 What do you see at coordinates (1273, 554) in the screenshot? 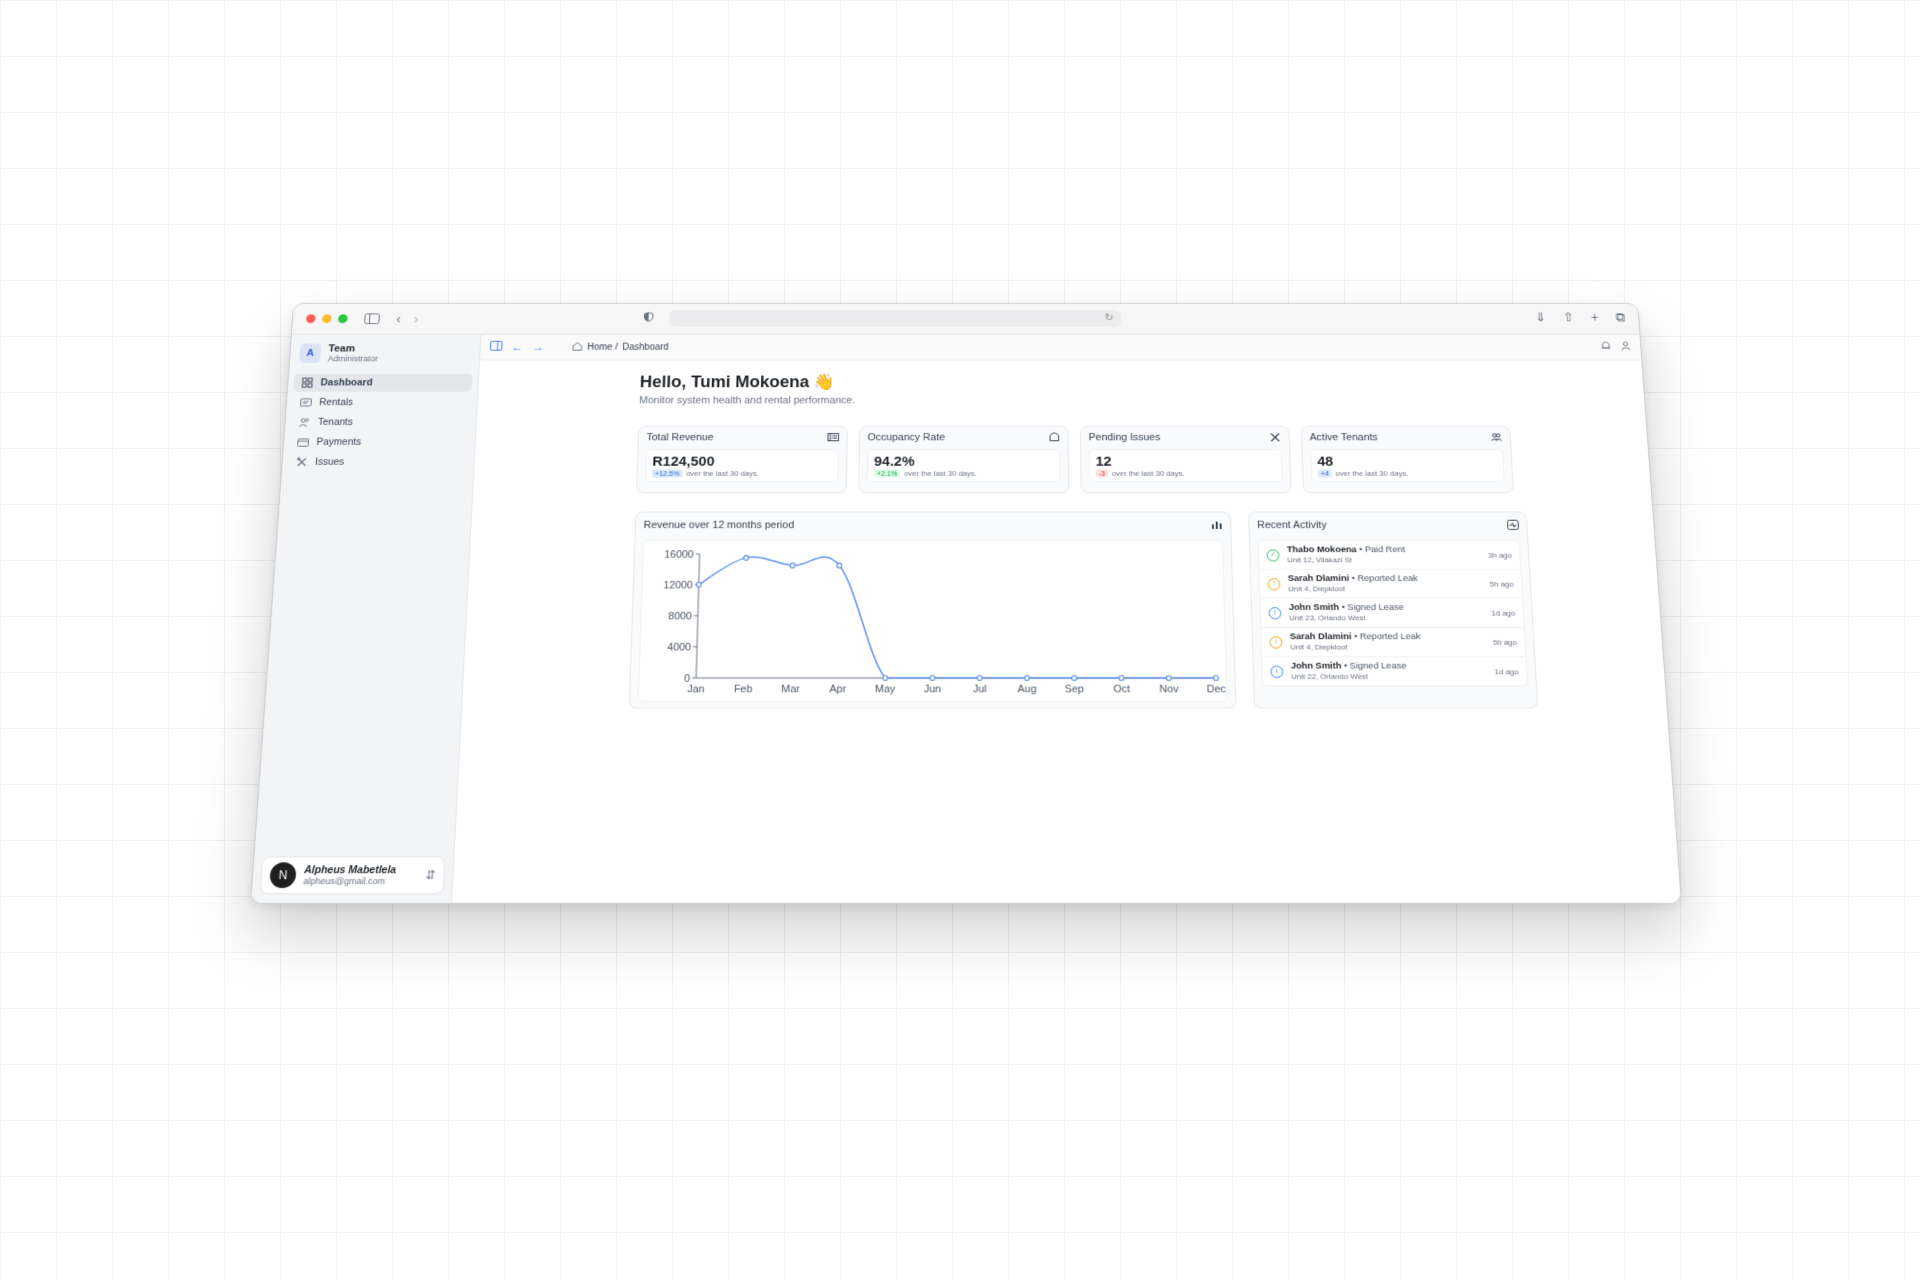
I see `check-circle-icon: ✓` at bounding box center [1273, 554].